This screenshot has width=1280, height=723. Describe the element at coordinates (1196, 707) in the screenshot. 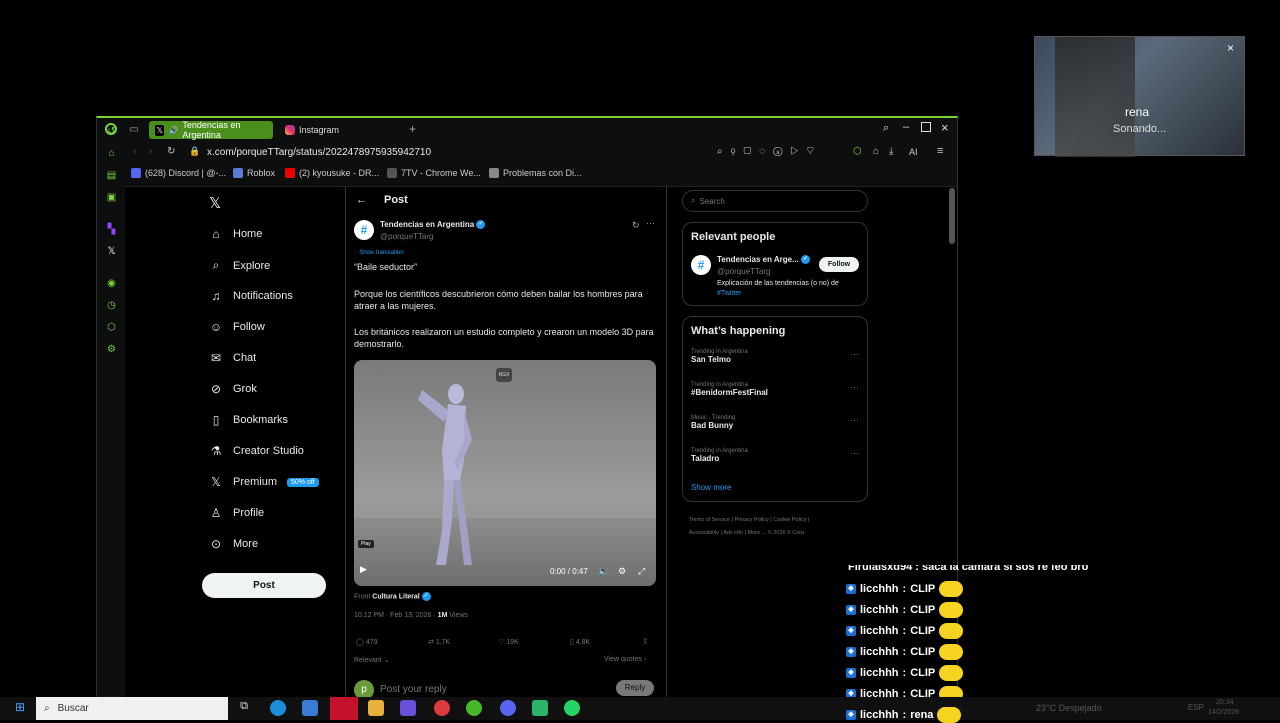

I see `language-indicator: ESP` at that location.